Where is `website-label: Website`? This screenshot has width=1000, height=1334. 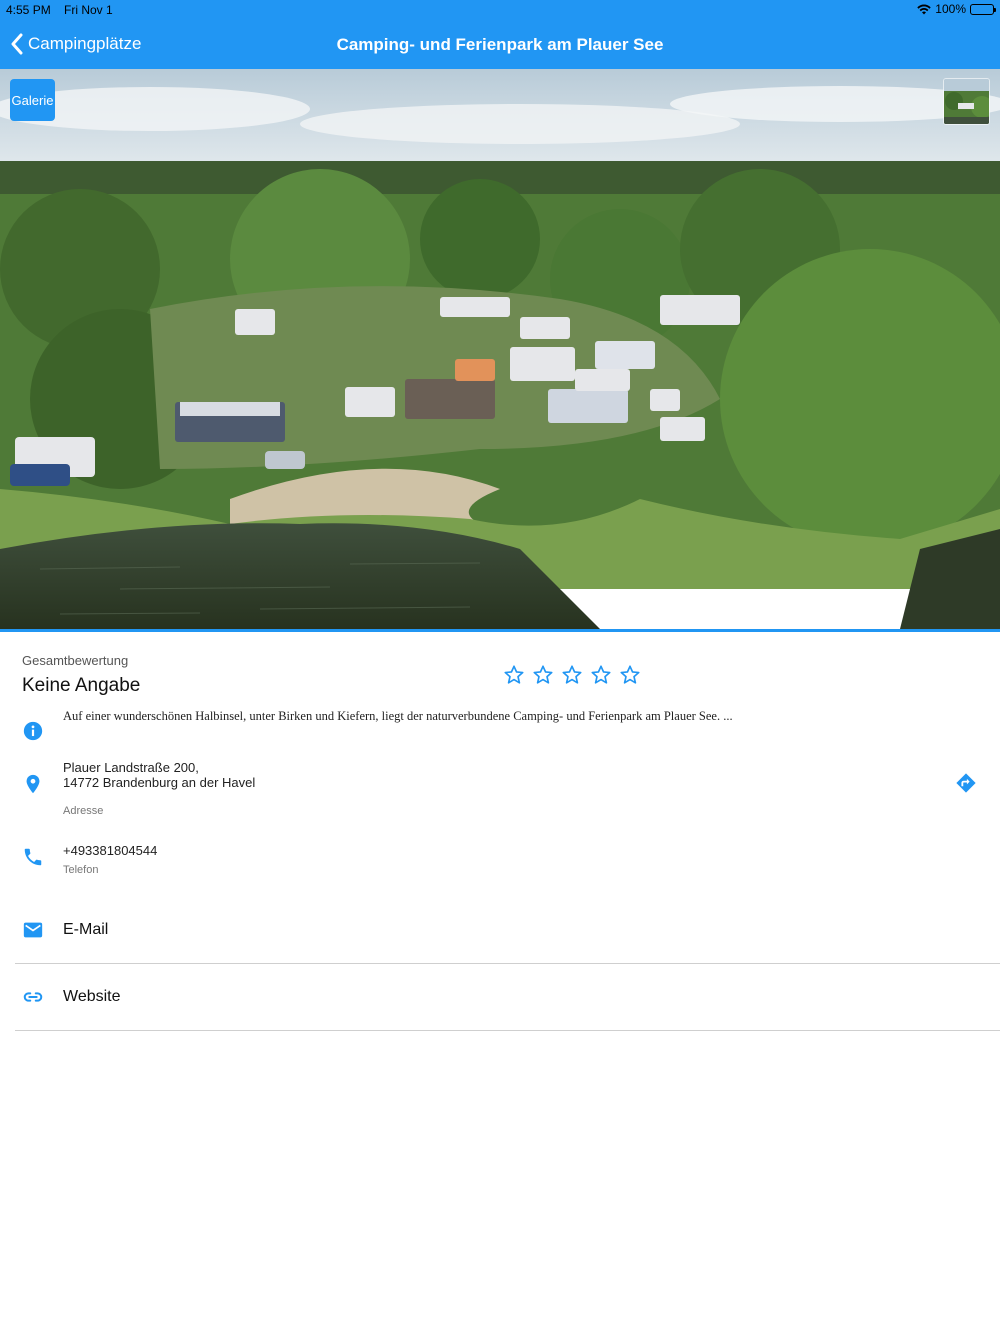
website-label: Website is located at coordinates (92, 996).